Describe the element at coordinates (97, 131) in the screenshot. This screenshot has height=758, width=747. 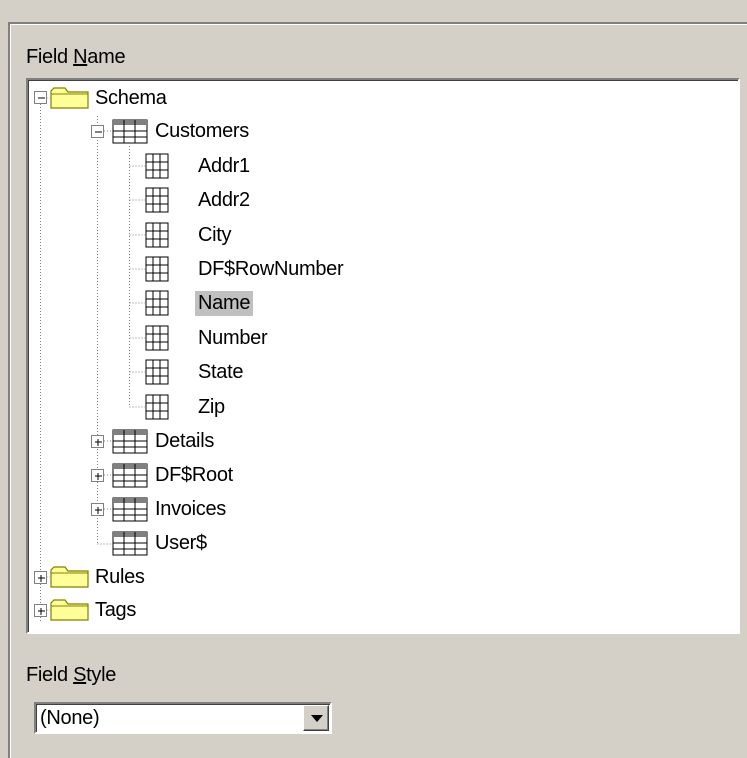
I see `customers-collapse-button` at that location.